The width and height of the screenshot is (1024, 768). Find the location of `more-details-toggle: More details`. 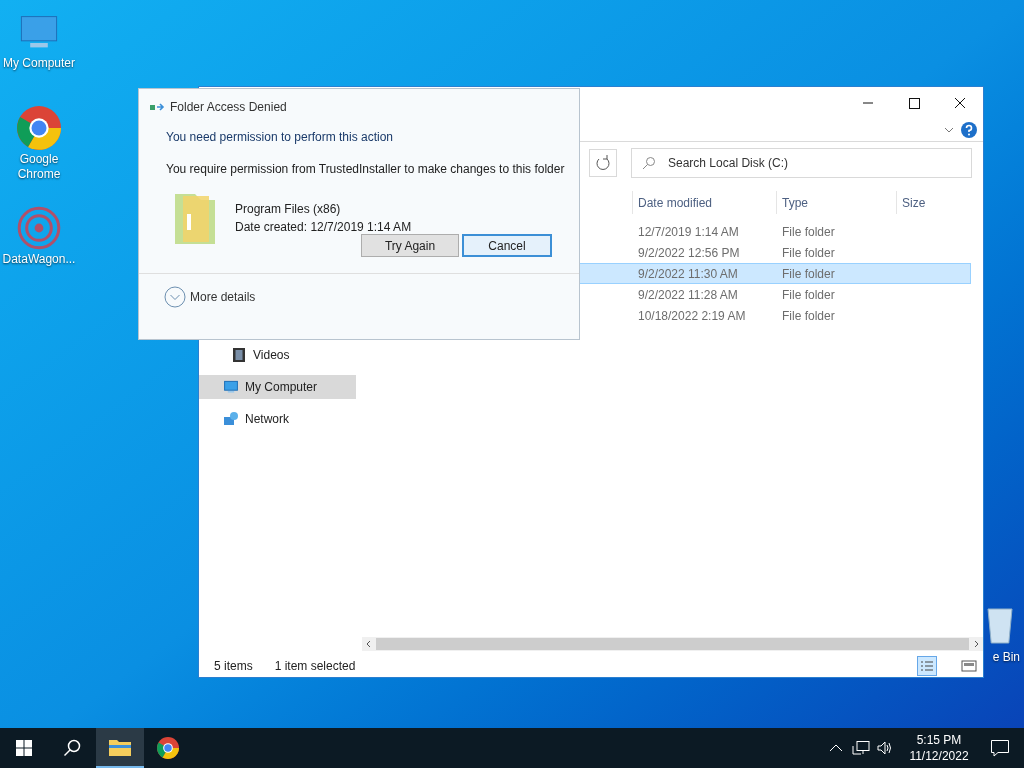

more-details-toggle: More details is located at coordinates (359, 297).